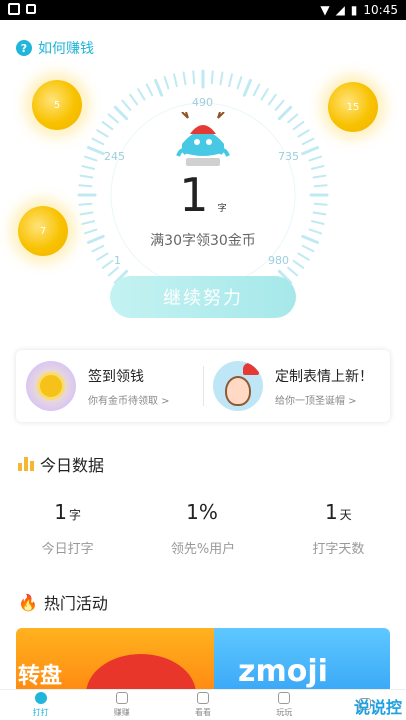 The width and height of the screenshot is (406, 720). What do you see at coordinates (296, 386) in the screenshot?
I see `emoji-card: 定制表情上新！ 给你一顶圣诞帽 >` at bounding box center [296, 386].